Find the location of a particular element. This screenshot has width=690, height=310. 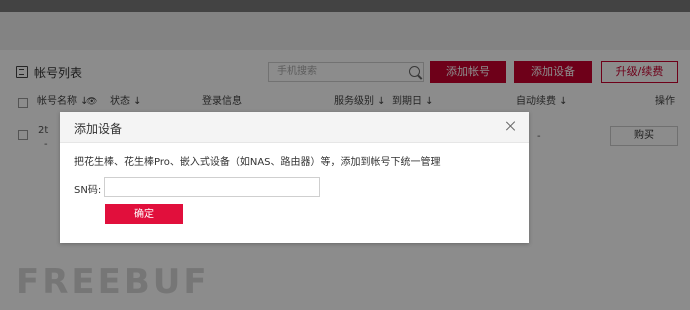

sn-label: SN码: is located at coordinates (88, 190).